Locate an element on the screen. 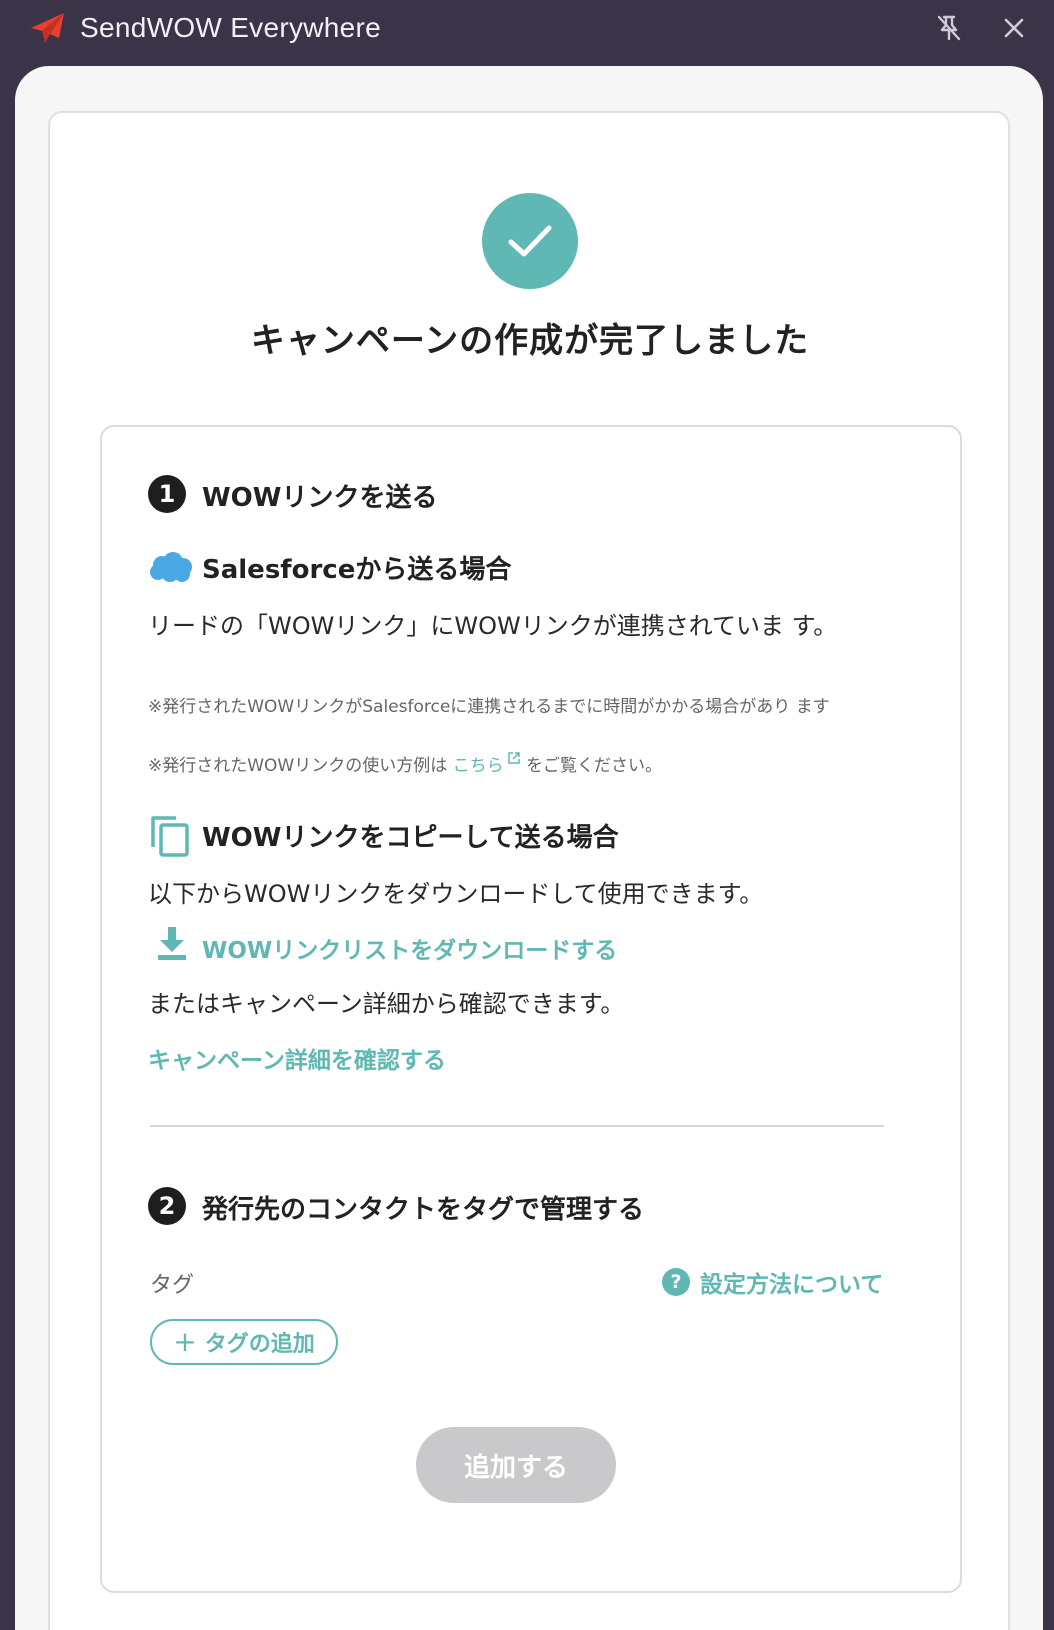 The image size is (1054, 1630). salesforce-section-title: Salesforceから送る場合 is located at coordinates (357, 570).